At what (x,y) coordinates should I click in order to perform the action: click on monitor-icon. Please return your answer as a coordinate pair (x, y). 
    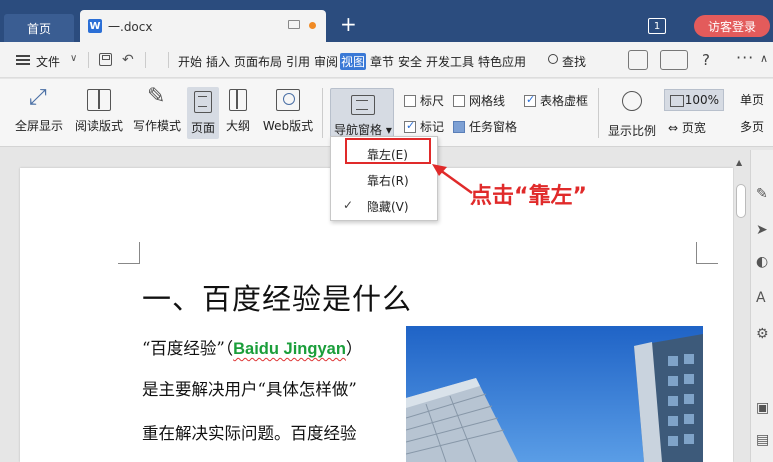
    Looking at the image, I should click on (294, 24).